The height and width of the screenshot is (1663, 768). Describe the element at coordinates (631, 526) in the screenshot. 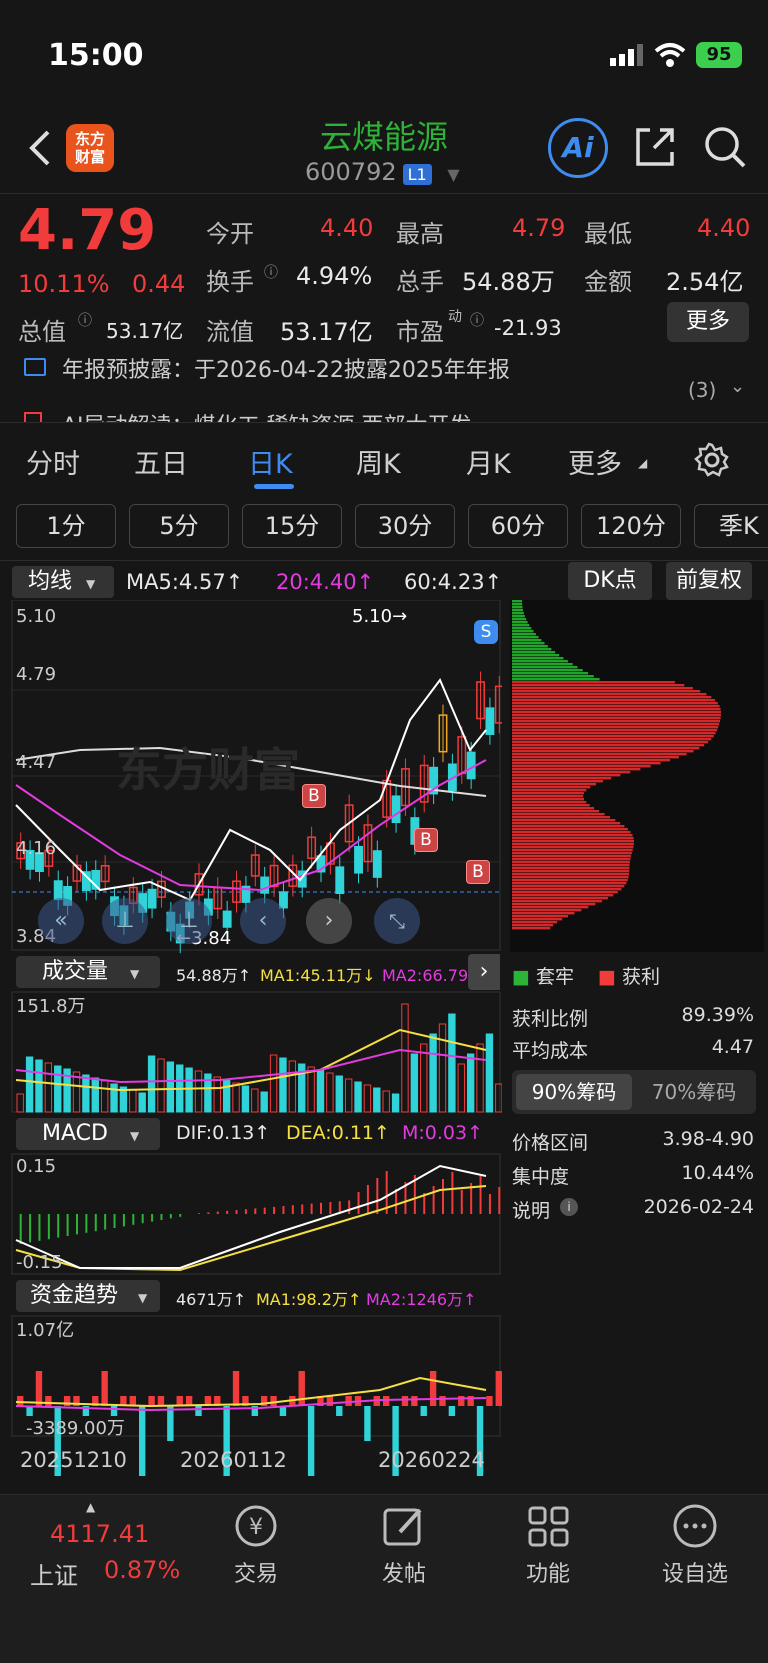

I see `period-120min: 120分` at that location.